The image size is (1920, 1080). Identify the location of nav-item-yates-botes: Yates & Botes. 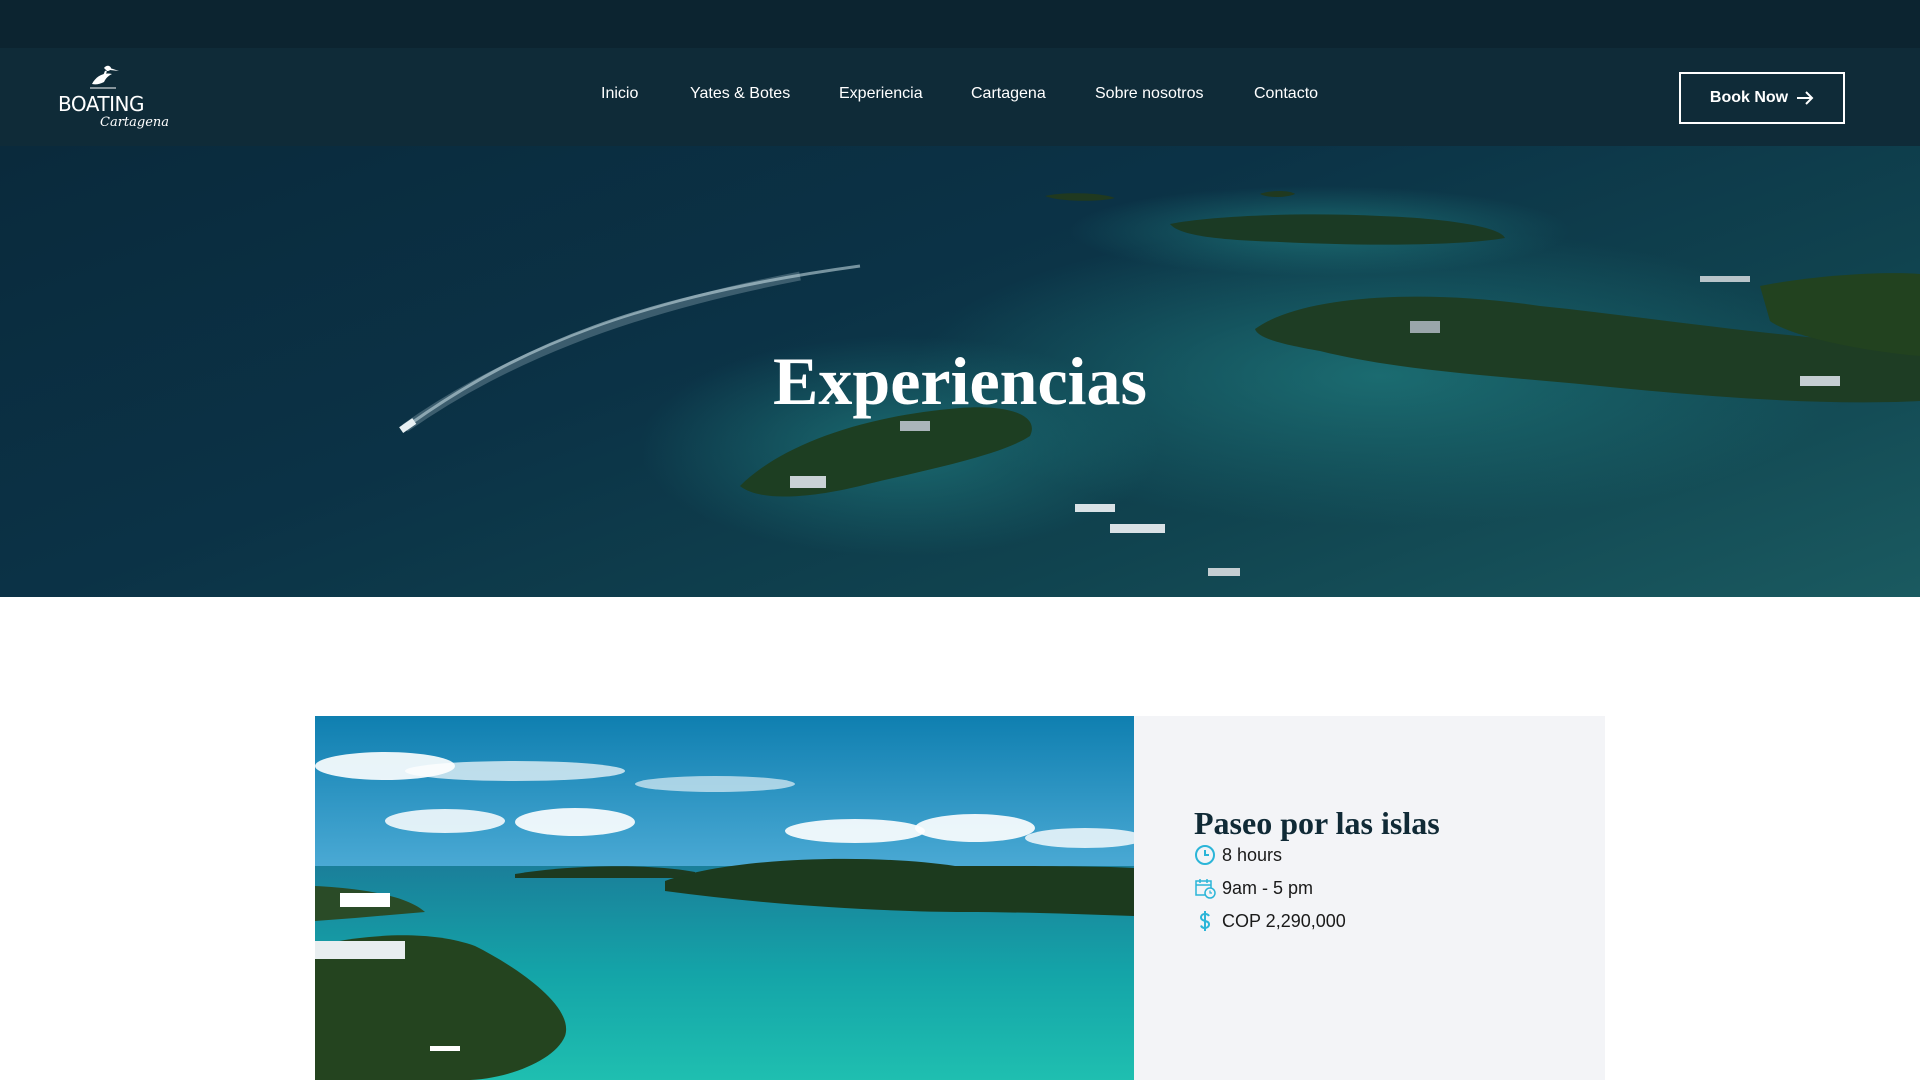
(740, 94).